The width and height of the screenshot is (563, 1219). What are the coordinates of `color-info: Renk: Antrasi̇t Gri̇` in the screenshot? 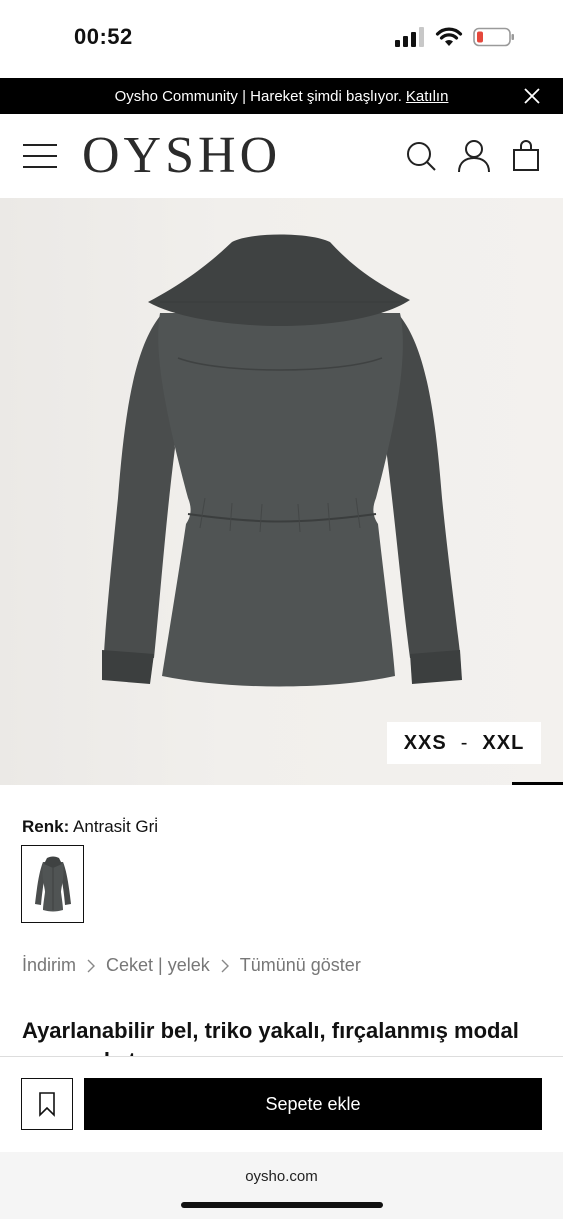 It's located at (90, 827).